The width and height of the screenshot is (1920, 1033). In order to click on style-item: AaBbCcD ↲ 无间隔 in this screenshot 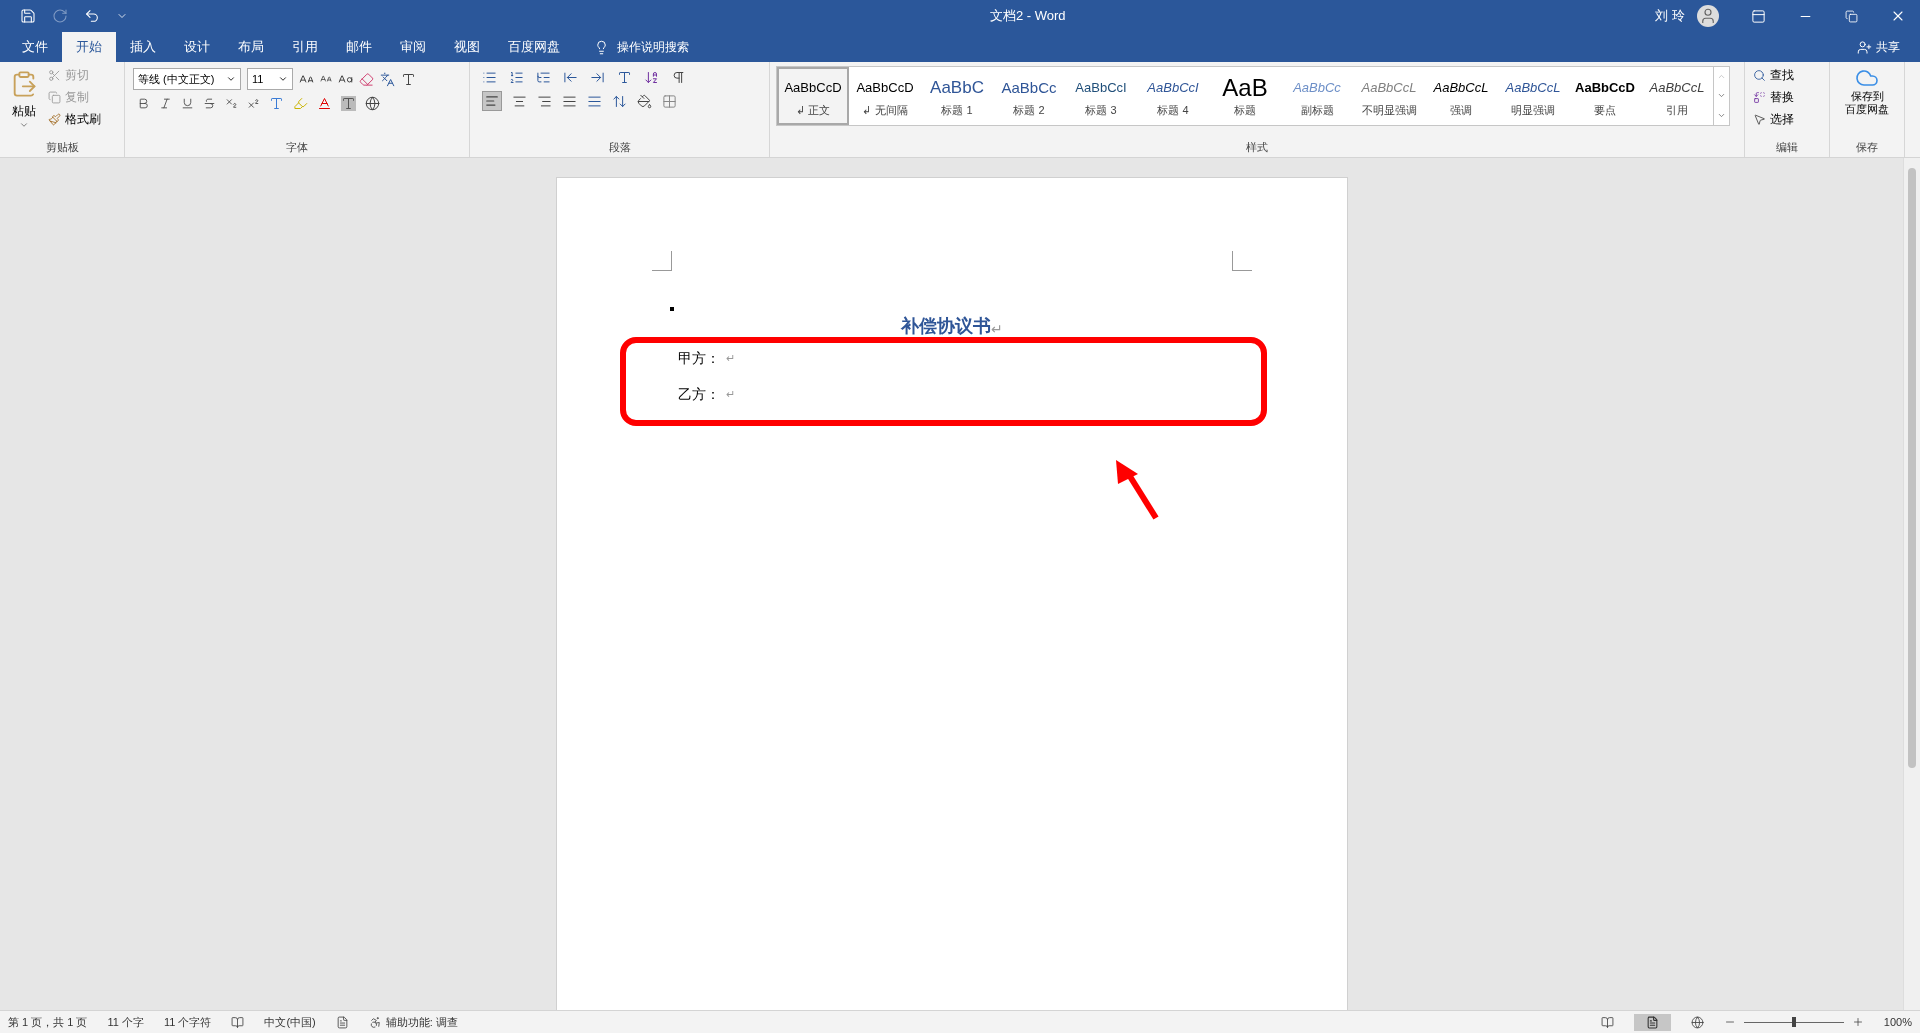, I will do `click(885, 96)`.